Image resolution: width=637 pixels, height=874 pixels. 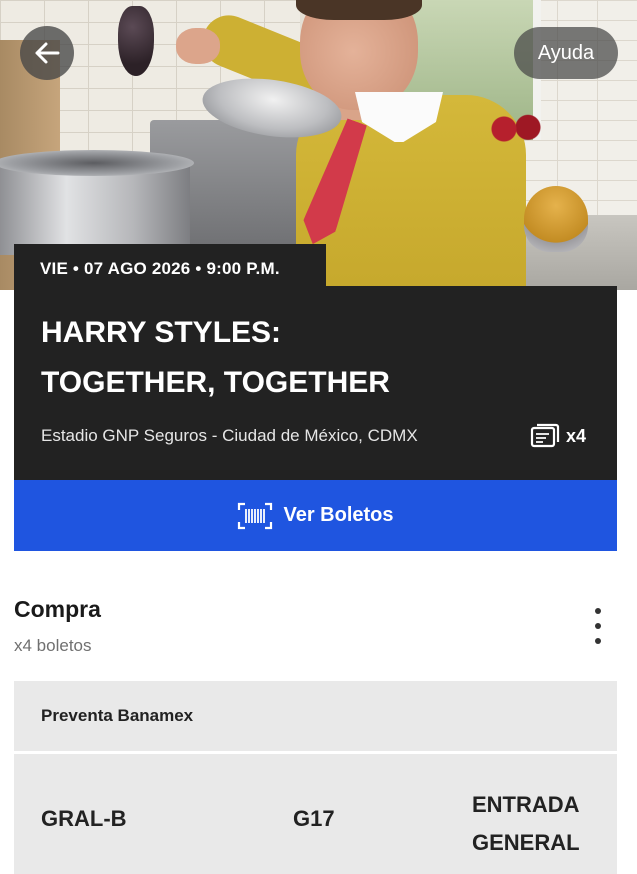 What do you see at coordinates (215, 382) in the screenshot?
I see `event-title-line-2: TOGETHER, TOGETHER` at bounding box center [215, 382].